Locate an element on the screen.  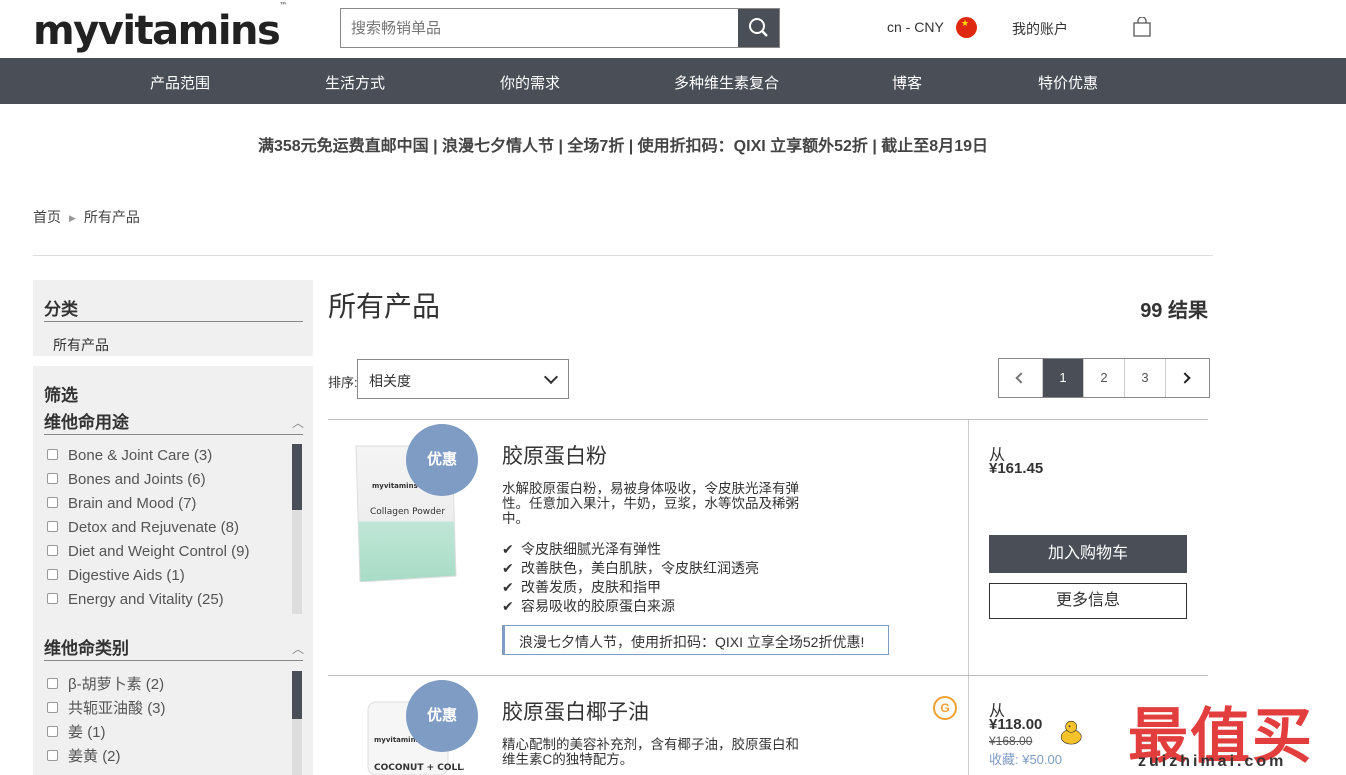
filter-option: Detox and Rejuvenate (8) is located at coordinates (143, 529).